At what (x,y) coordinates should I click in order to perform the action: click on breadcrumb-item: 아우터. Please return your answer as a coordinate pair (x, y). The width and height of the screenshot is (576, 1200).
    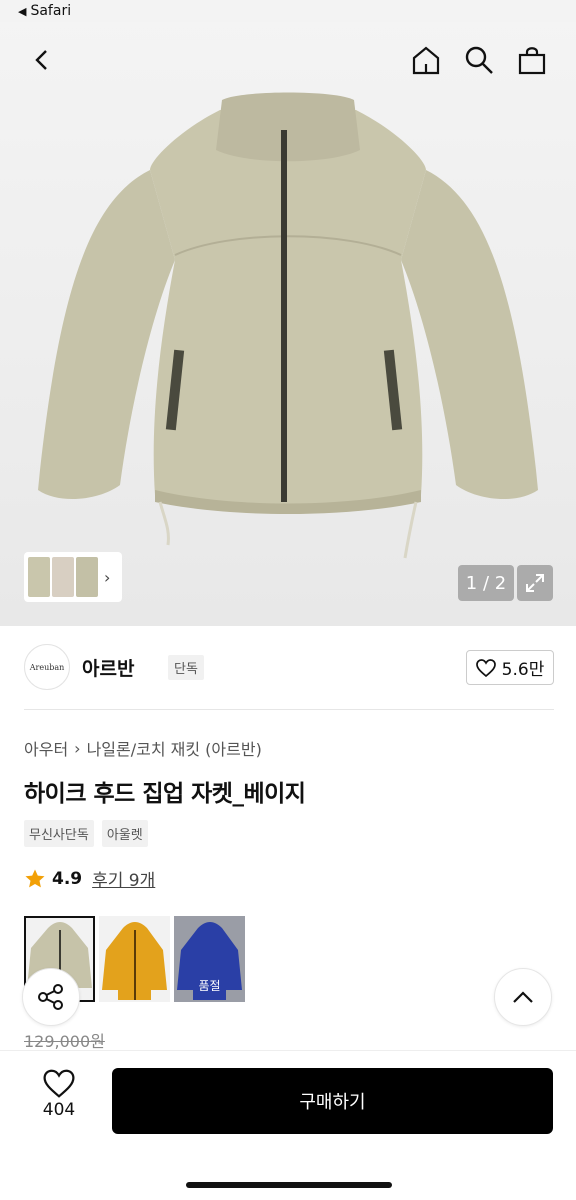
    Looking at the image, I should click on (46, 748).